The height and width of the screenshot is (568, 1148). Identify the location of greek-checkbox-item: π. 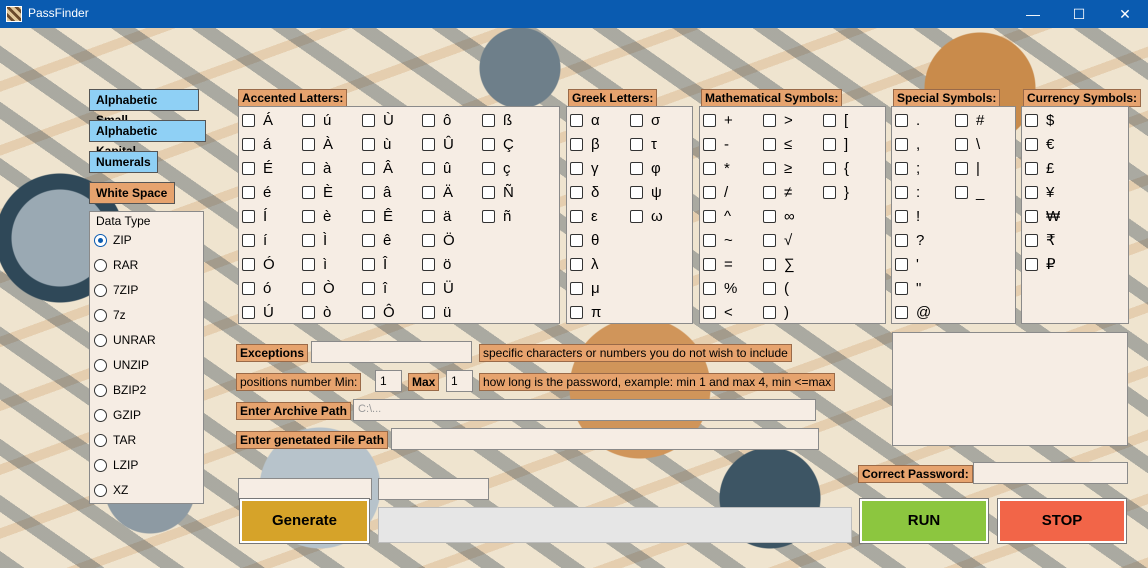
(585, 312).